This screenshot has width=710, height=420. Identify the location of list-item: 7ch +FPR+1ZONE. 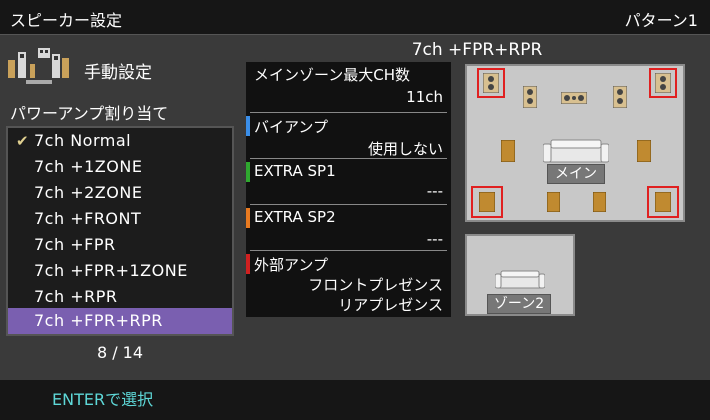
(120, 271).